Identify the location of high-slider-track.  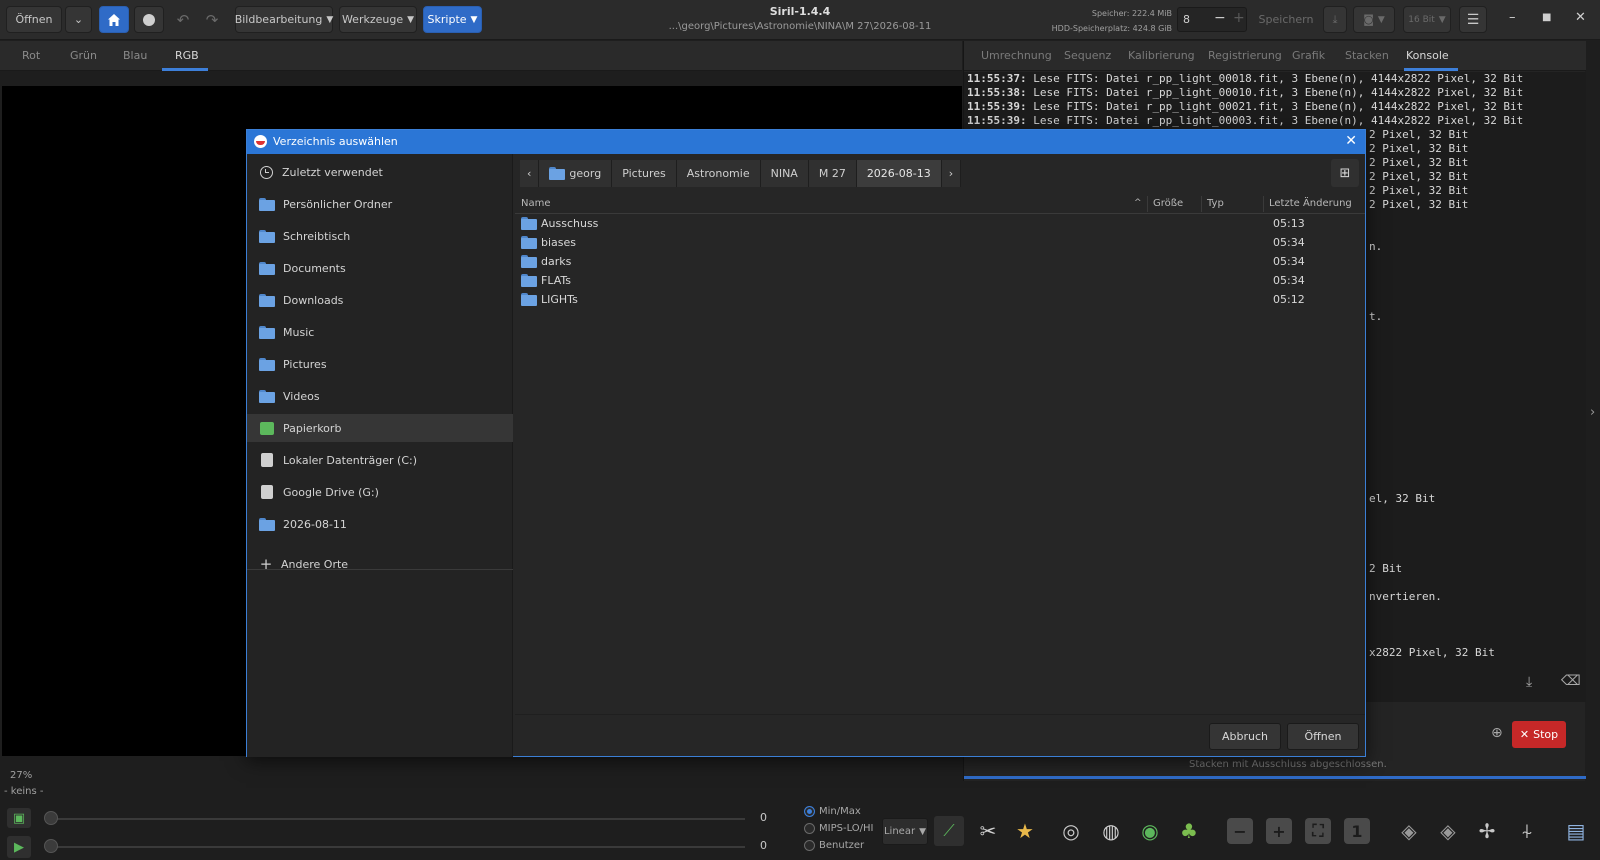
(396, 819).